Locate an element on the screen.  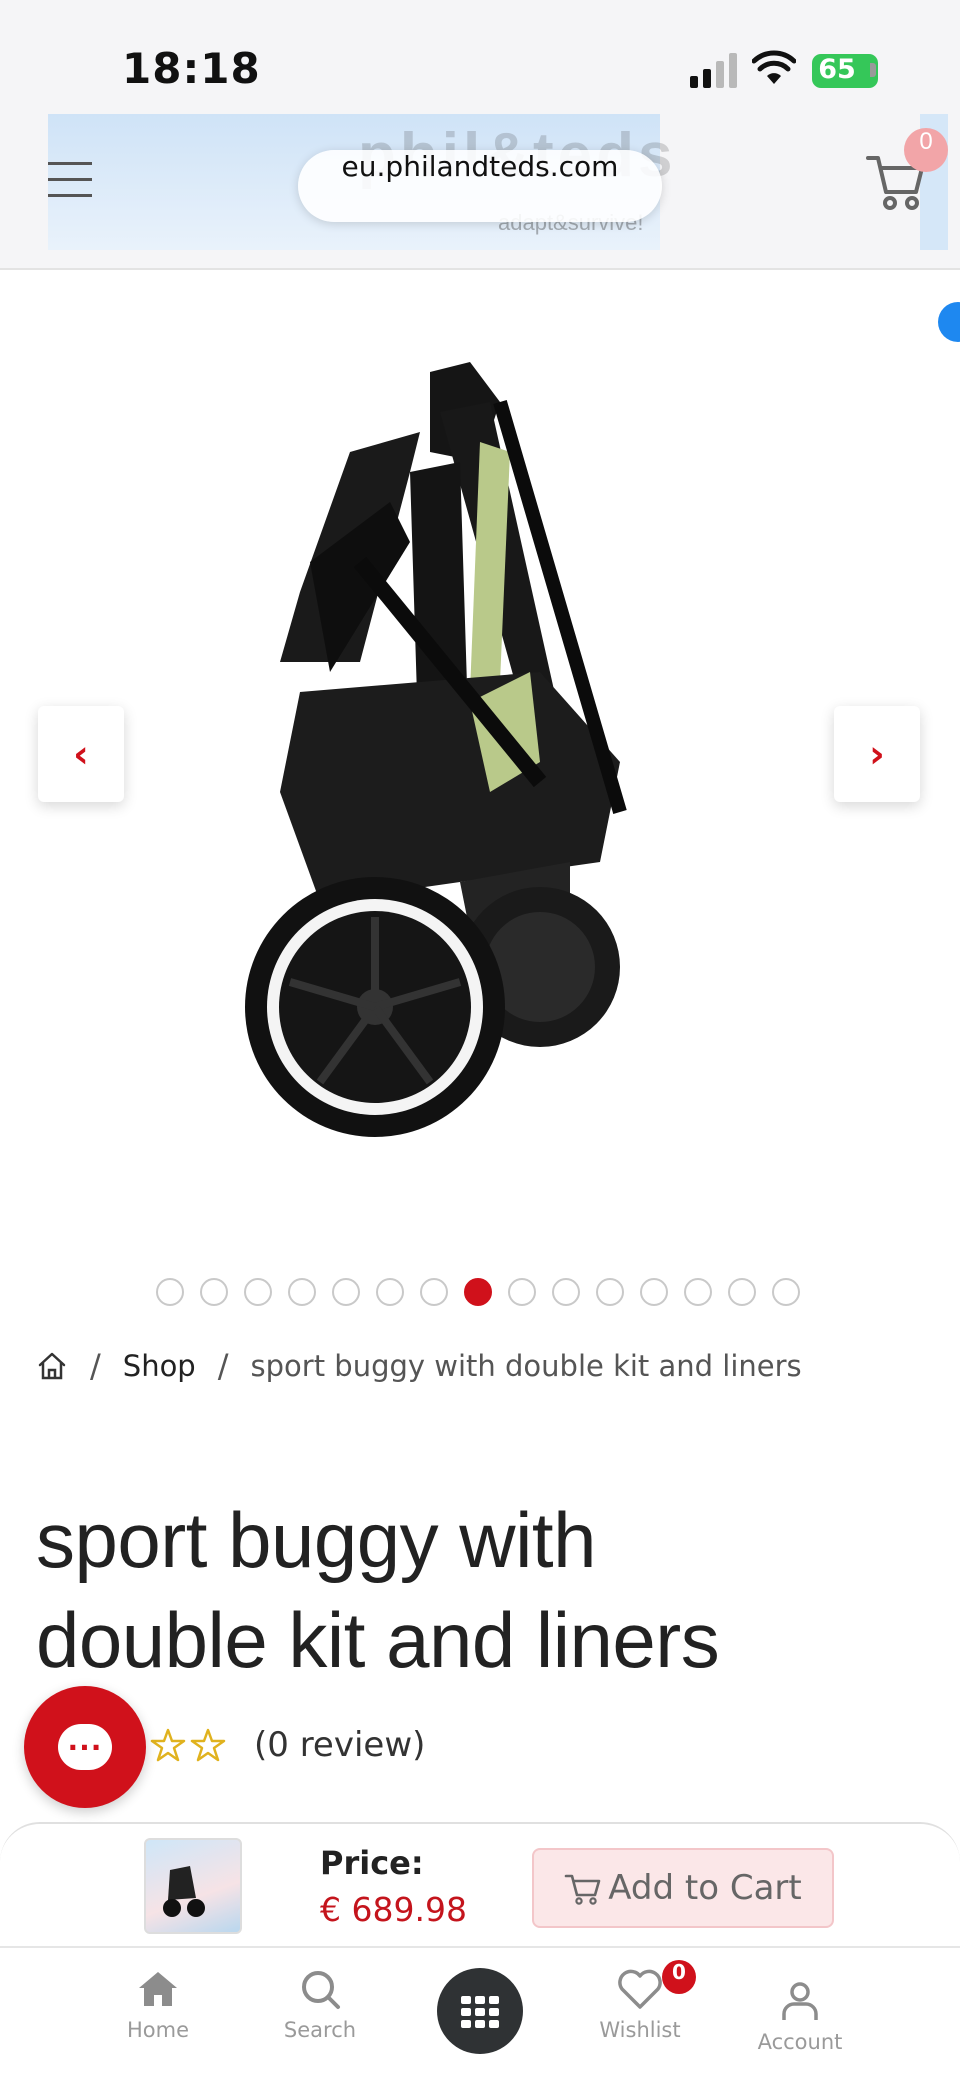
floating-indicator is located at coordinates (949, 322).